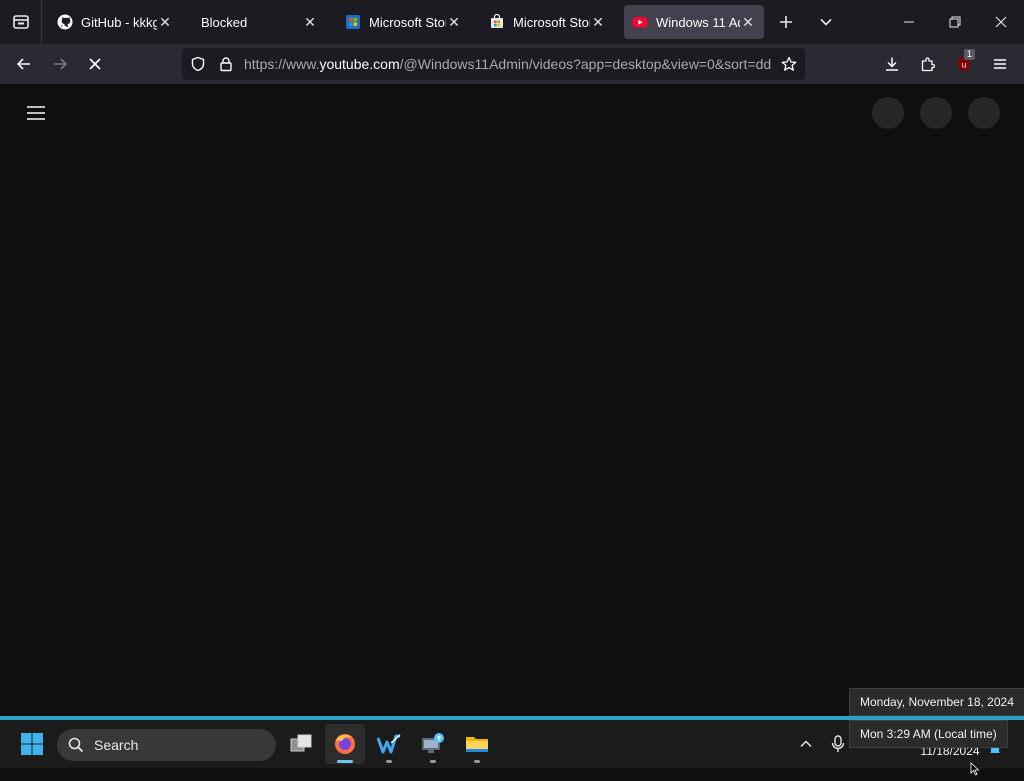 This screenshot has height=781, width=1024. Describe the element at coordinates (259, 22) in the screenshot. I see `tab-blocked: Blocked ✕` at that location.